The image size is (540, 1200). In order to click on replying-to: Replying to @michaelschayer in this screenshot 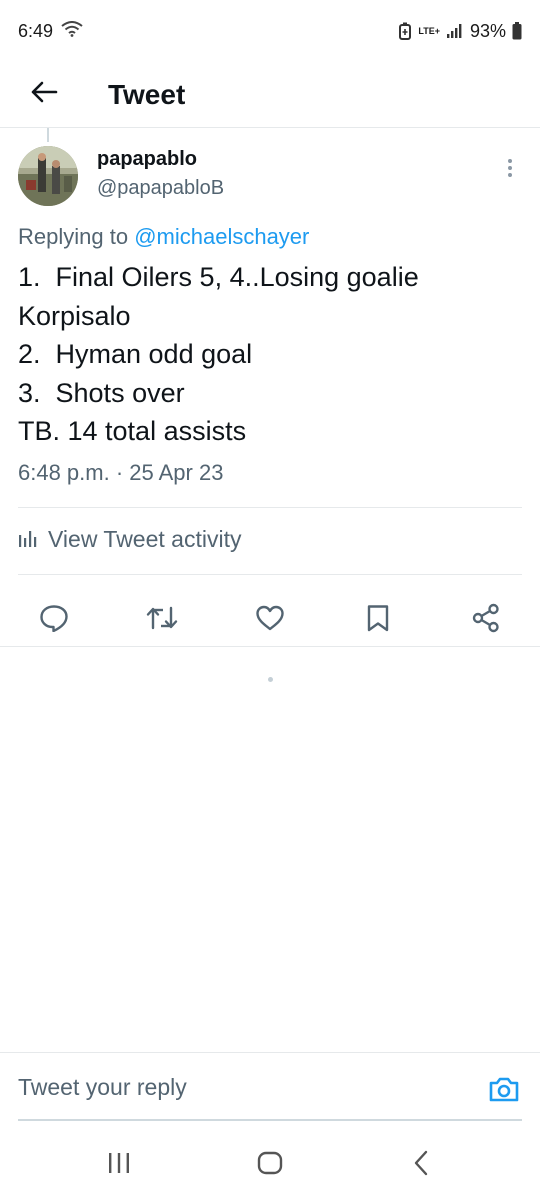, I will do `click(163, 237)`.